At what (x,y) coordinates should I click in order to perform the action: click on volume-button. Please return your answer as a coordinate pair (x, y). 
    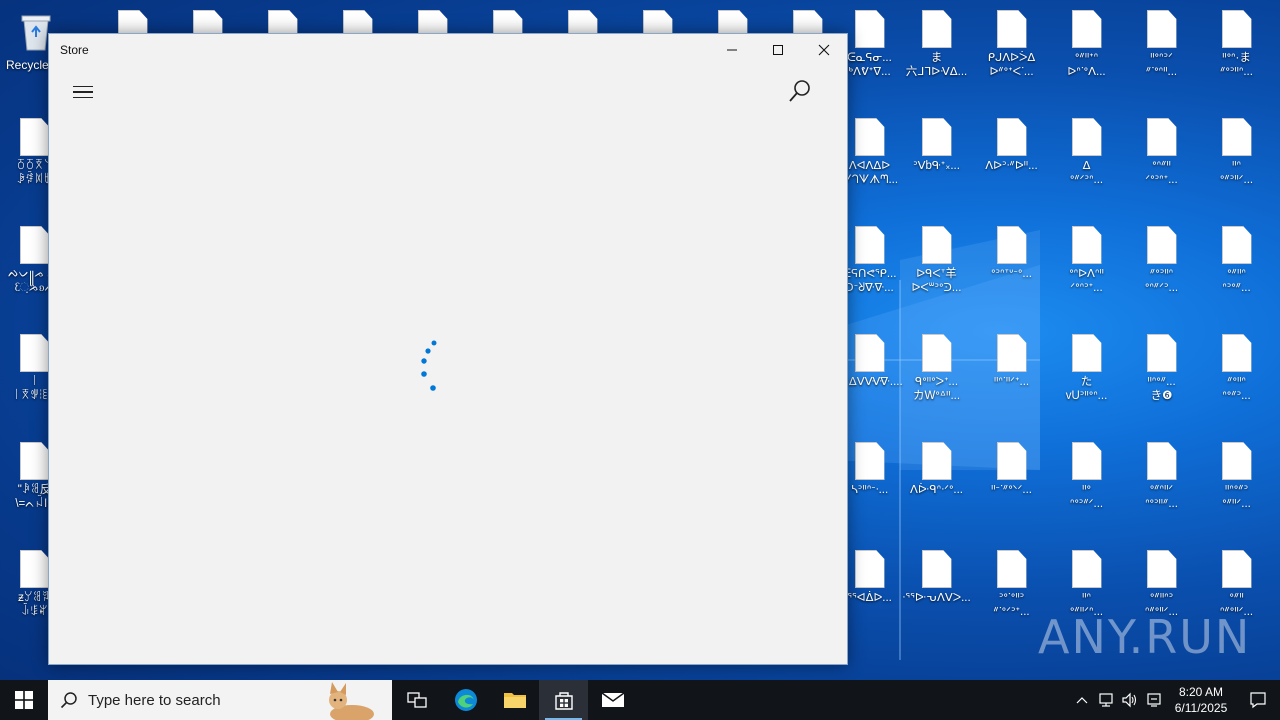
    Looking at the image, I should click on (1130, 700).